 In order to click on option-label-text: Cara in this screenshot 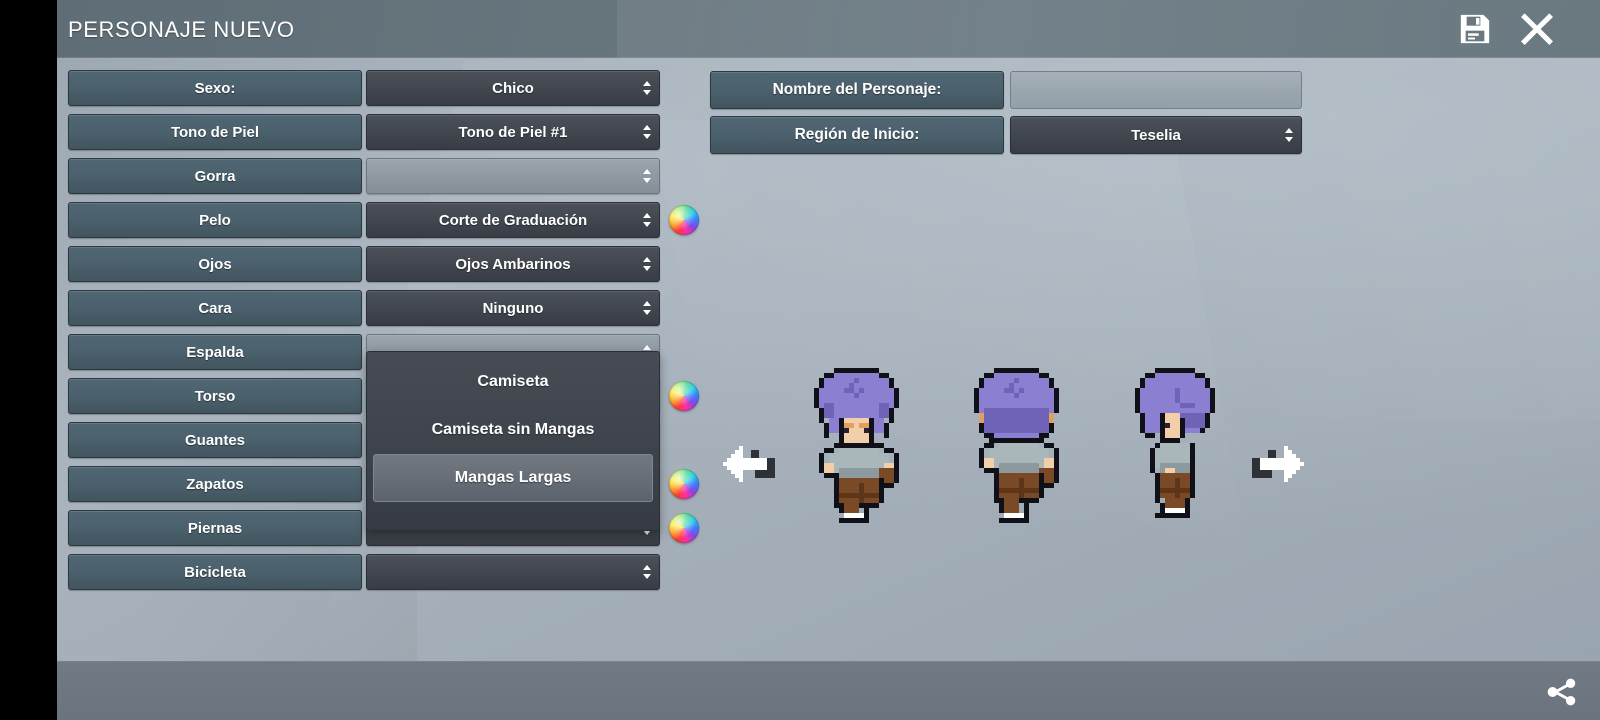, I will do `click(215, 308)`.